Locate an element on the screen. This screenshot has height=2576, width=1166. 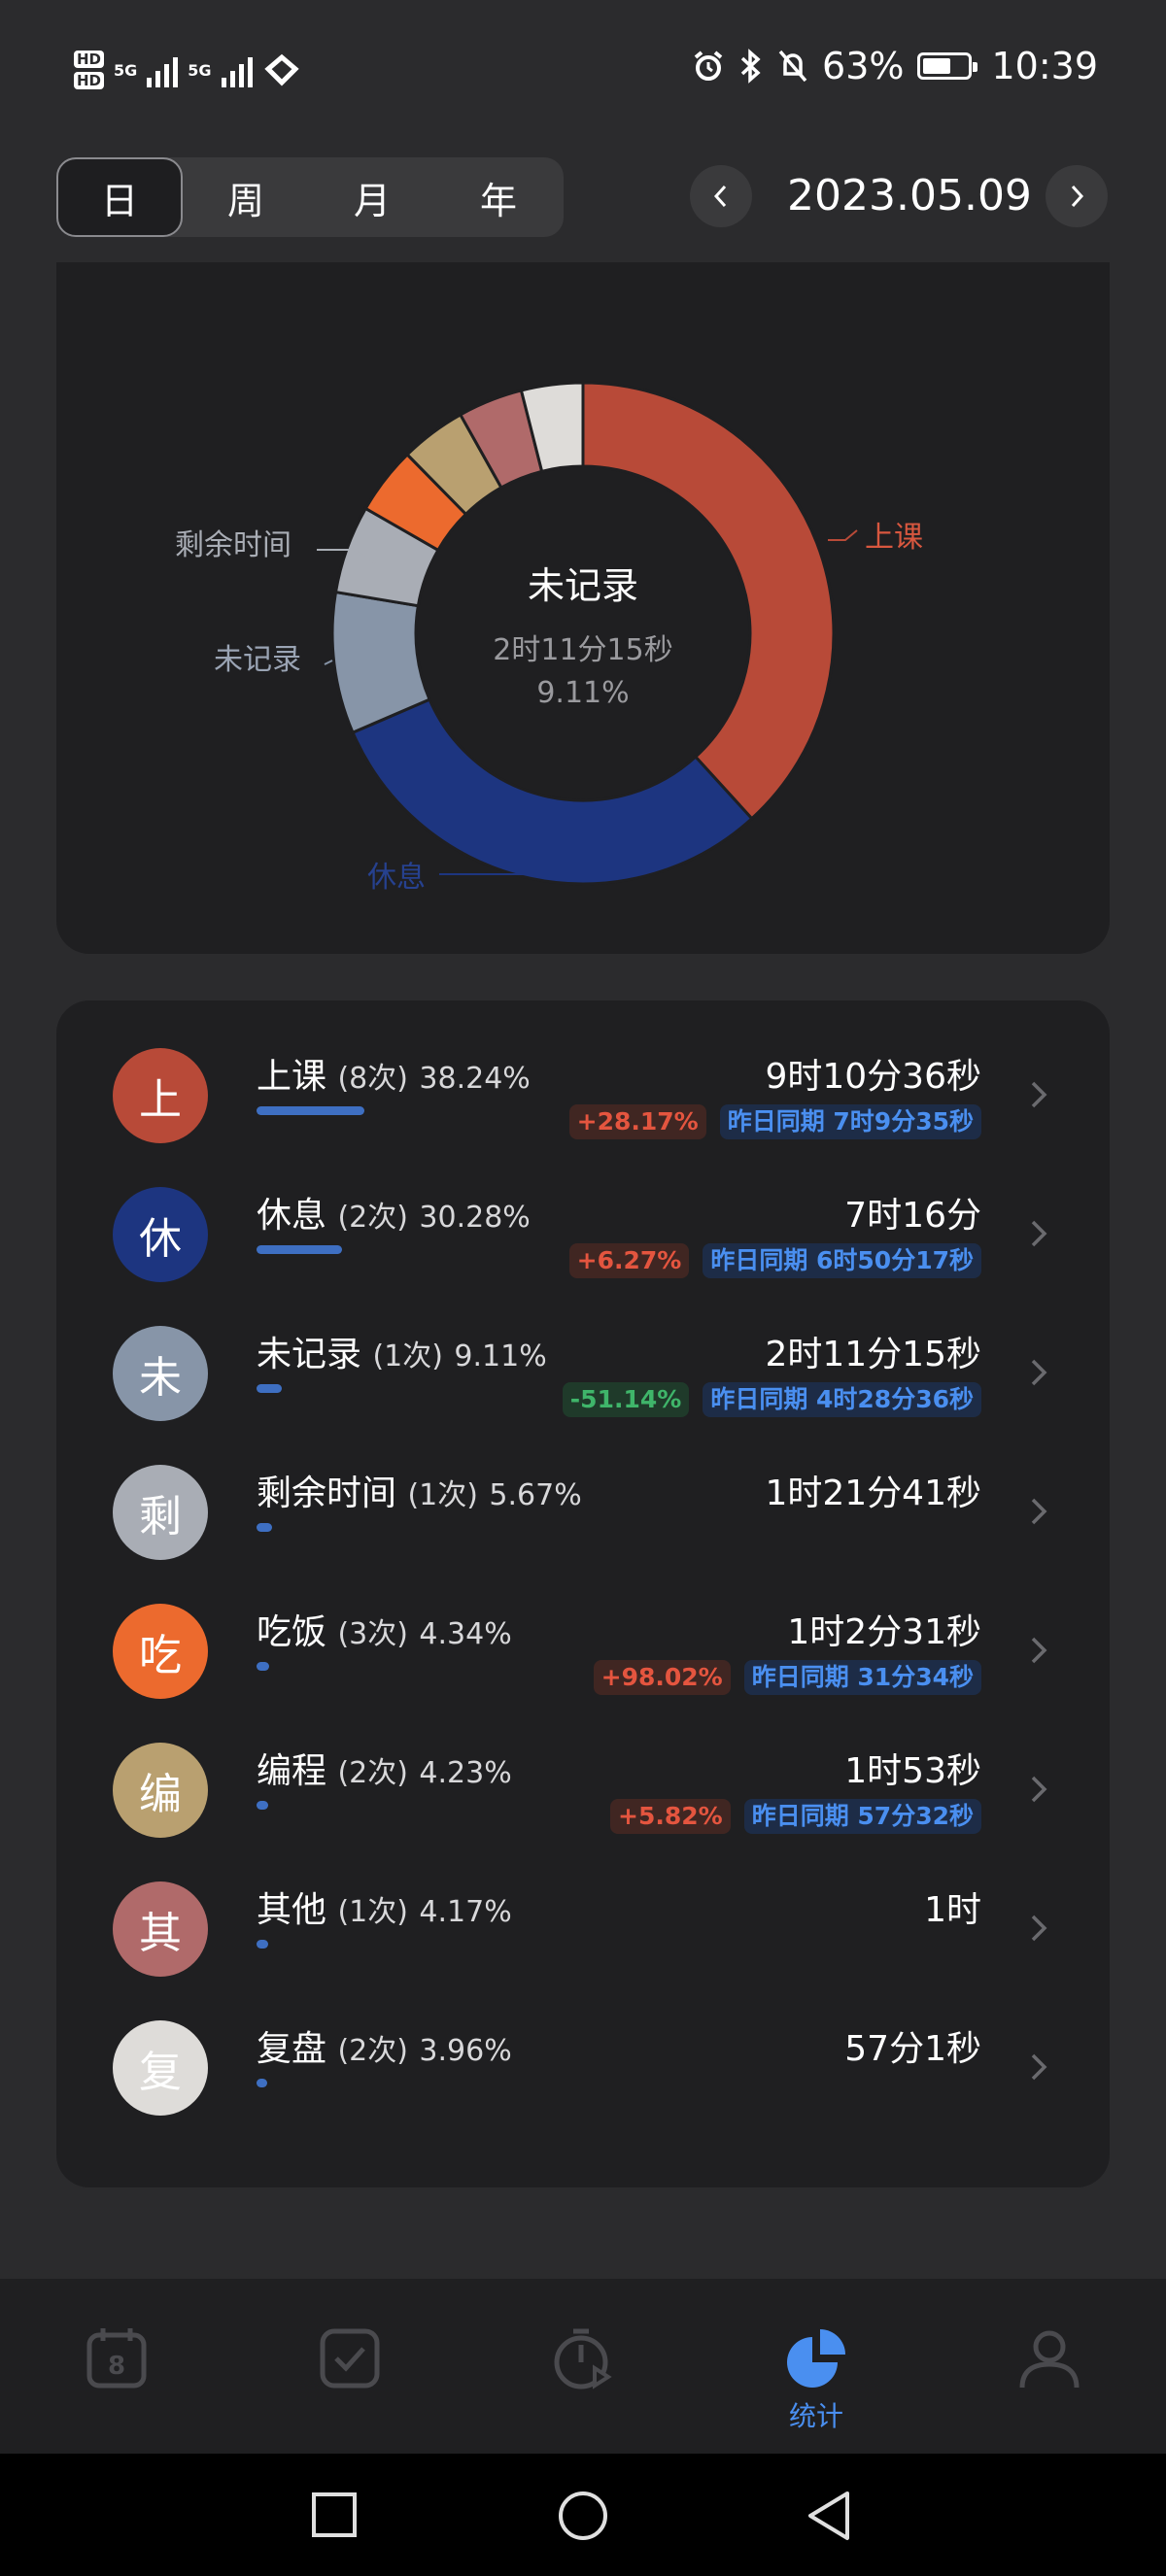
activity-percent: 30.28% is located at coordinates (475, 1218).